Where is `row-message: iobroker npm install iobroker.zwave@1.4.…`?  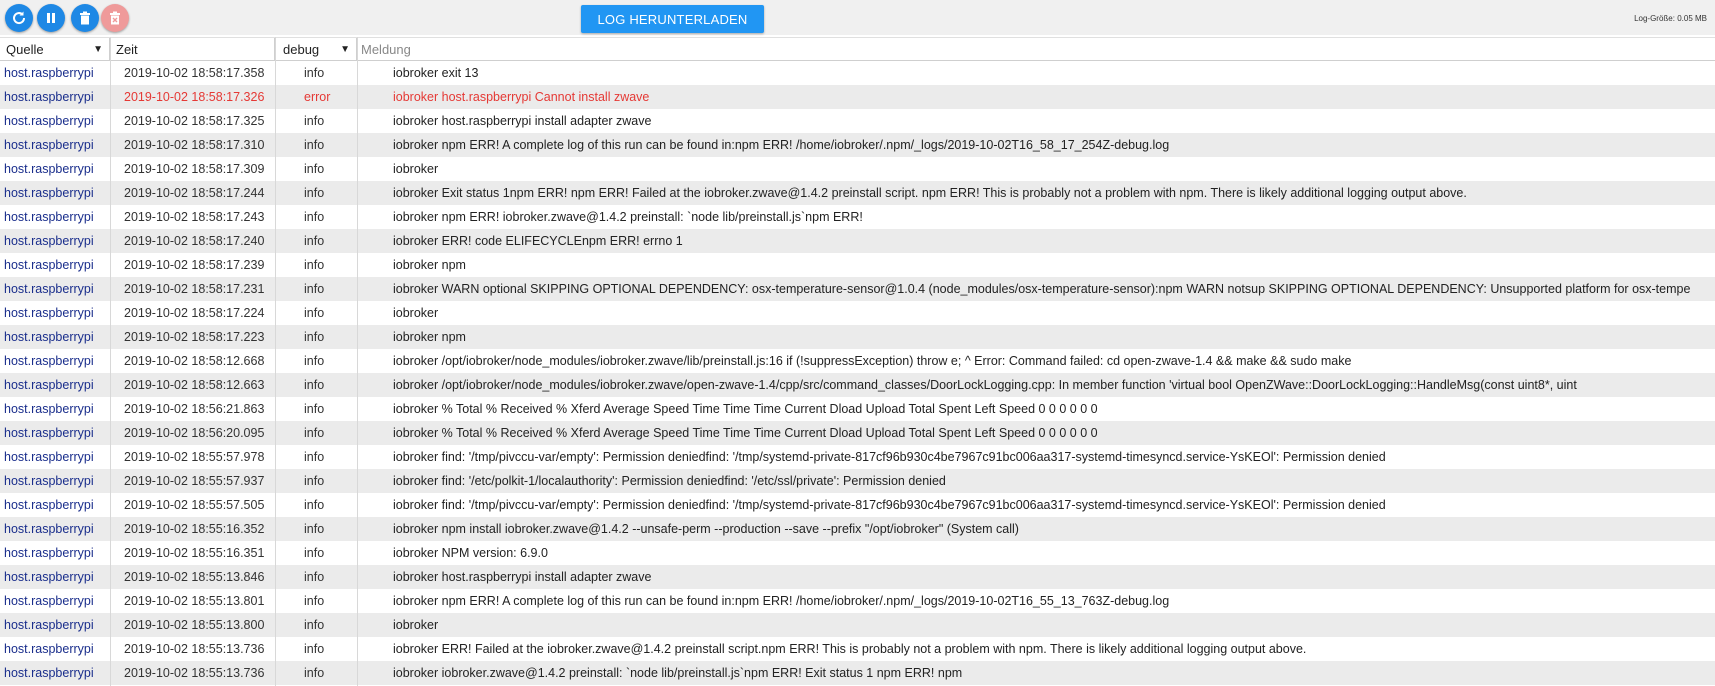 row-message: iobroker npm install iobroker.zwave@1.4.… is located at coordinates (706, 529).